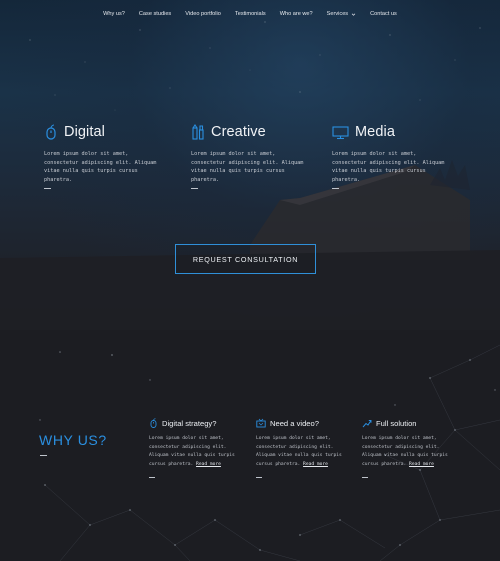  What do you see at coordinates (114, 14) in the screenshot?
I see `nav-item-why-us: Why us?` at bounding box center [114, 14].